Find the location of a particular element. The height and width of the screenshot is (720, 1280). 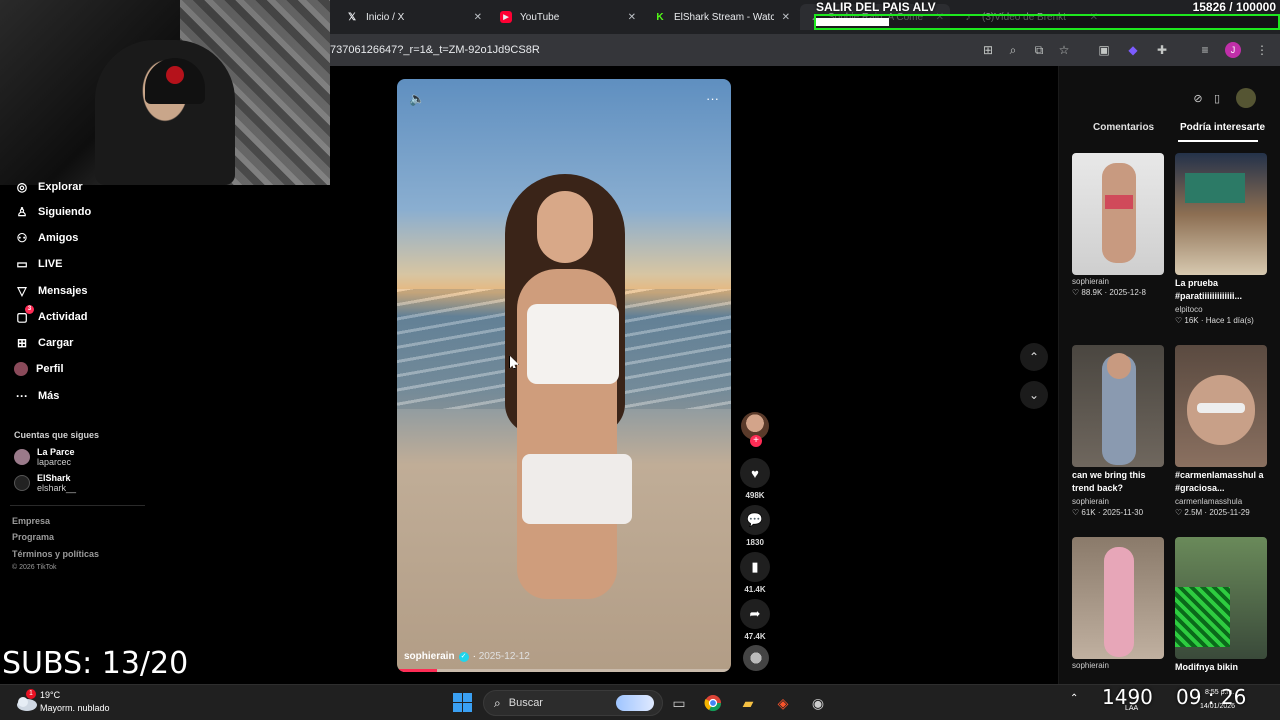

previous-video-button: ⌃ is located at coordinates (1034, 357).